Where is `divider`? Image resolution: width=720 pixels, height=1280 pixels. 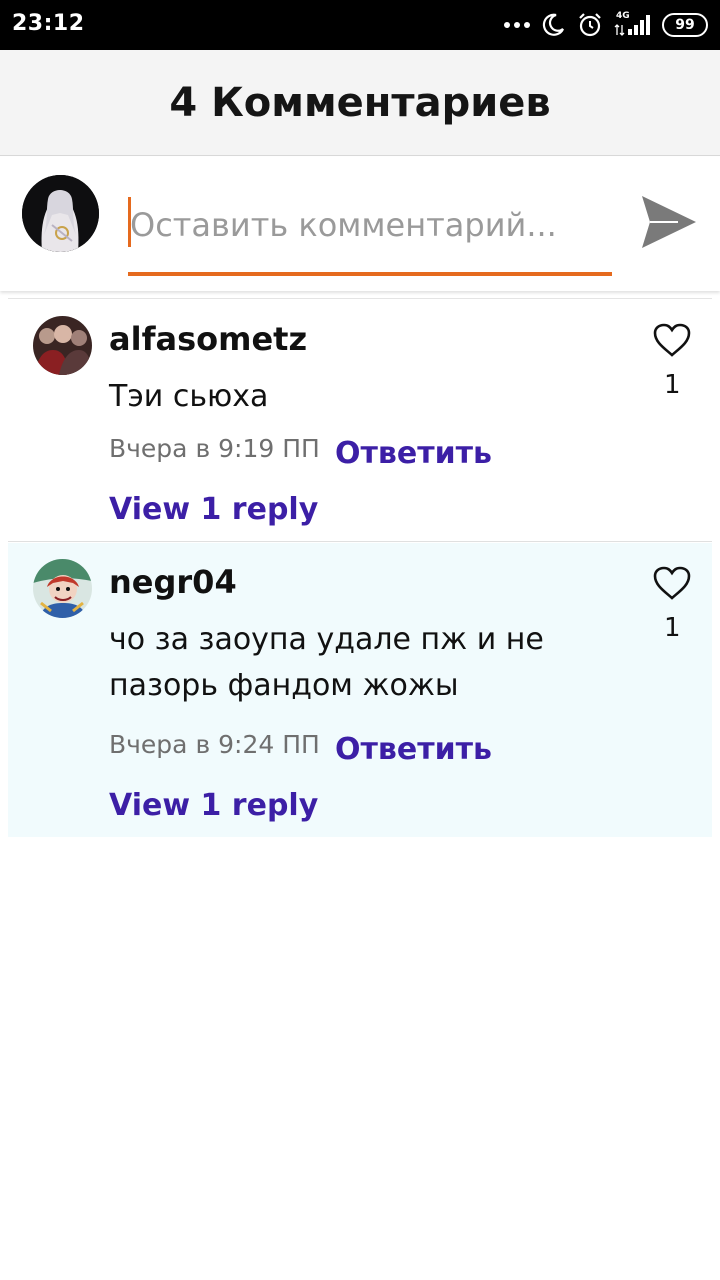 divider is located at coordinates (360, 298).